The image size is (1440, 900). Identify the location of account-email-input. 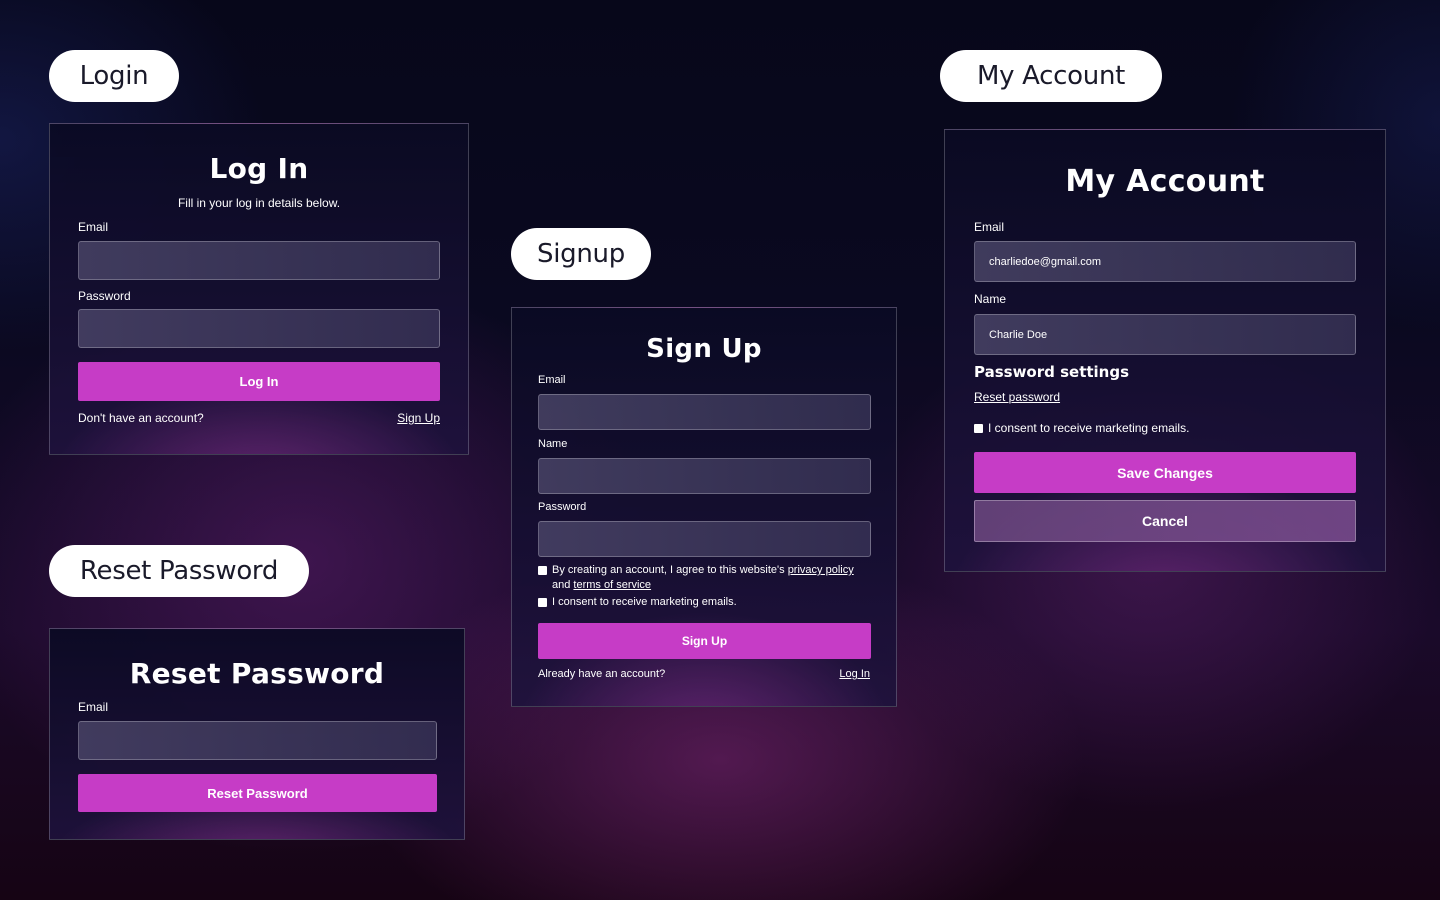
(1165, 261).